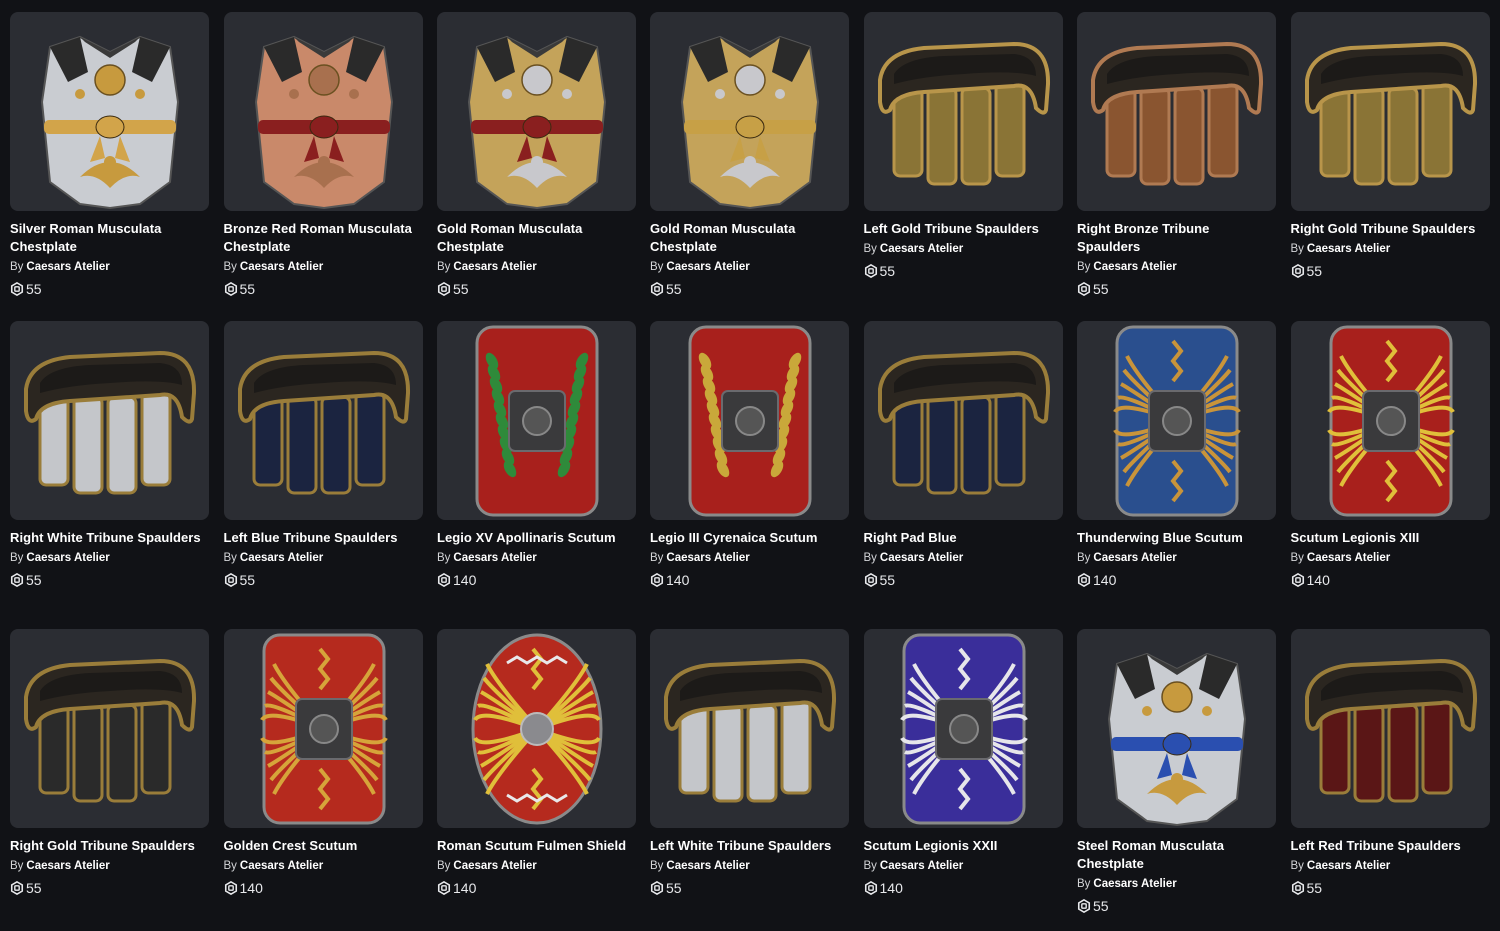  I want to click on item-name: Left White Tribune Spaulders, so click(749, 846).